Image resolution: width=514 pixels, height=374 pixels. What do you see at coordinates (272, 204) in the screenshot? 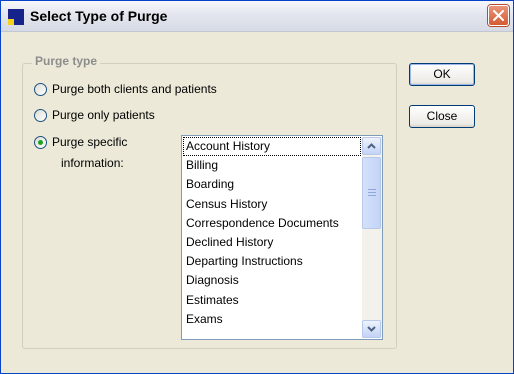
I see `list-item: Census History` at bounding box center [272, 204].